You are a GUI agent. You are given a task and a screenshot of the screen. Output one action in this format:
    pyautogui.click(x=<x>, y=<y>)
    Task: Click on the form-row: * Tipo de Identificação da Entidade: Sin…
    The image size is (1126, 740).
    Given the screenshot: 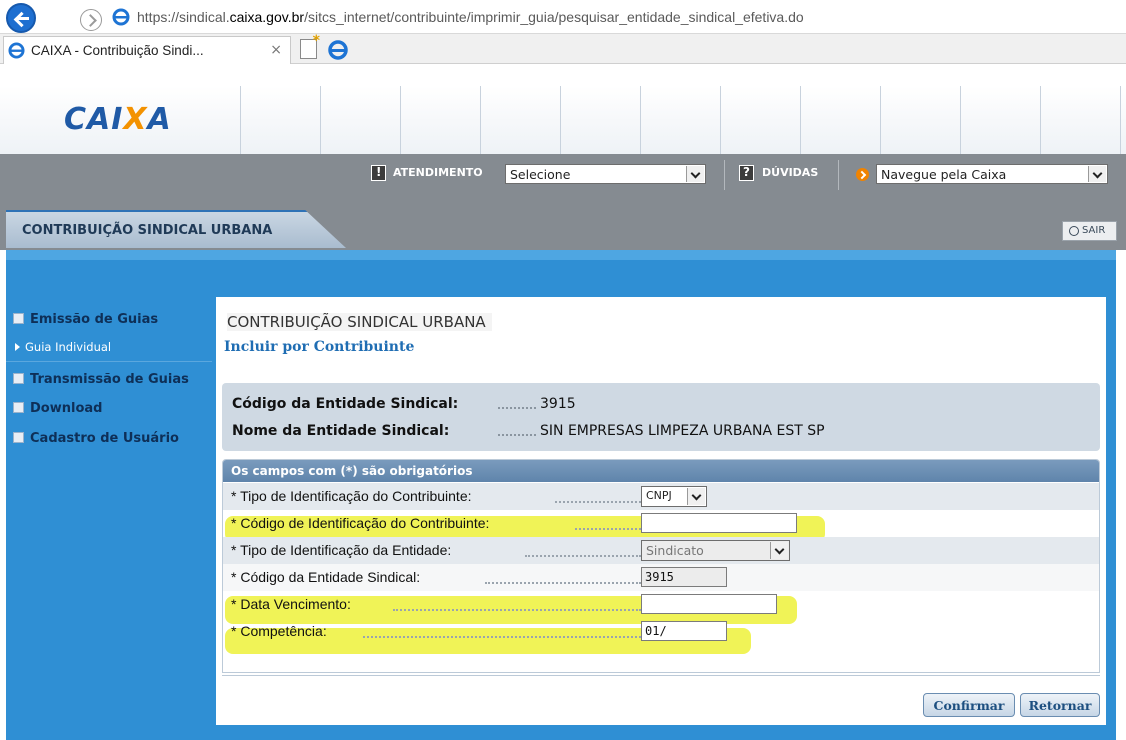 What is the action you would take?
    pyautogui.click(x=661, y=550)
    